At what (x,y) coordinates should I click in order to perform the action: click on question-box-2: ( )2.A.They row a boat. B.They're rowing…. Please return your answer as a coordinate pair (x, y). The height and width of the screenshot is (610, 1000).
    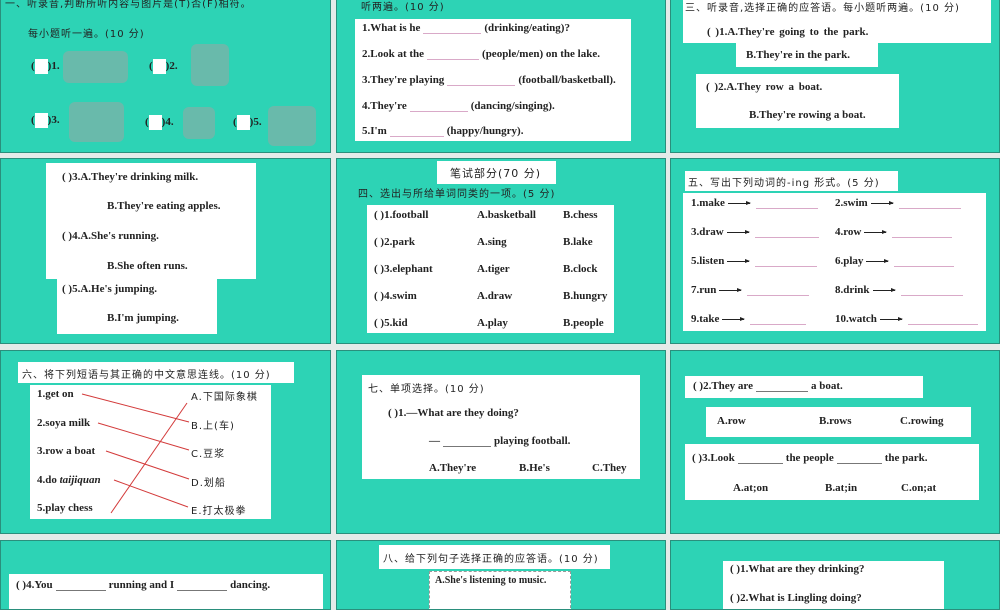
    Looking at the image, I should click on (797, 101).